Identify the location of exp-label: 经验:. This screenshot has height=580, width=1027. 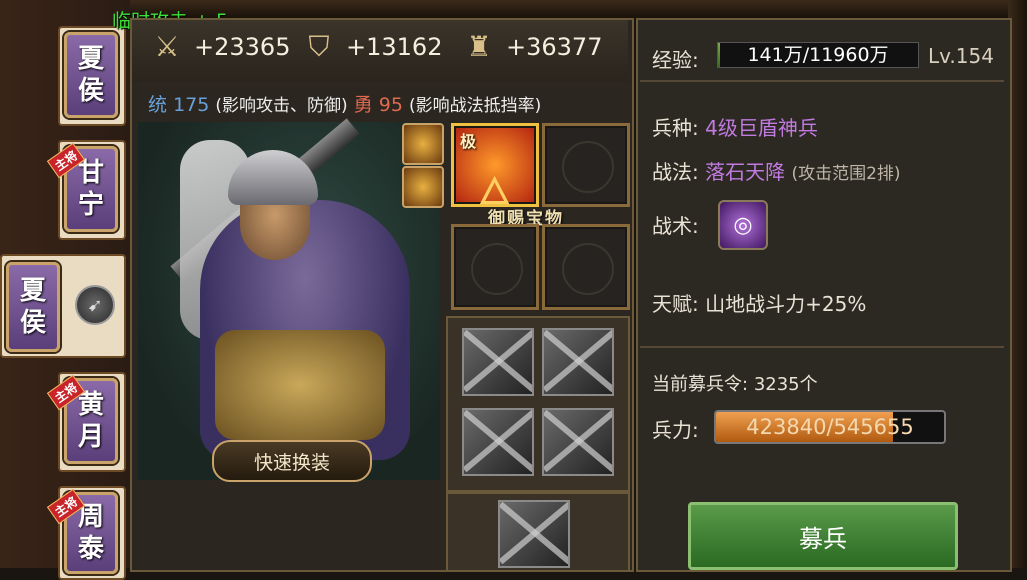
(675, 60).